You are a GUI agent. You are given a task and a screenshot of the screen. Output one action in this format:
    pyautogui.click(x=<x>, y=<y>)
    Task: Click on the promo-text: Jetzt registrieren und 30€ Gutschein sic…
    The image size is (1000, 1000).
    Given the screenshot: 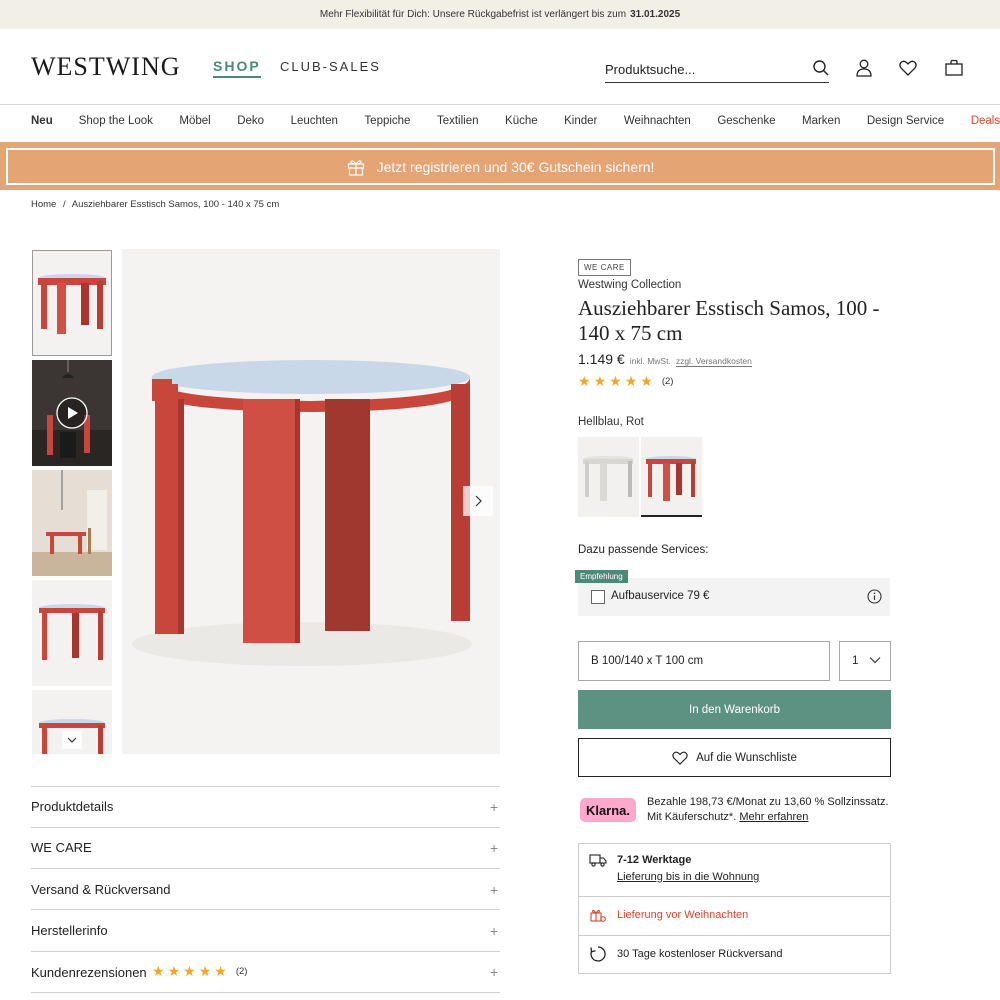 What is the action you would take?
    pyautogui.click(x=515, y=166)
    